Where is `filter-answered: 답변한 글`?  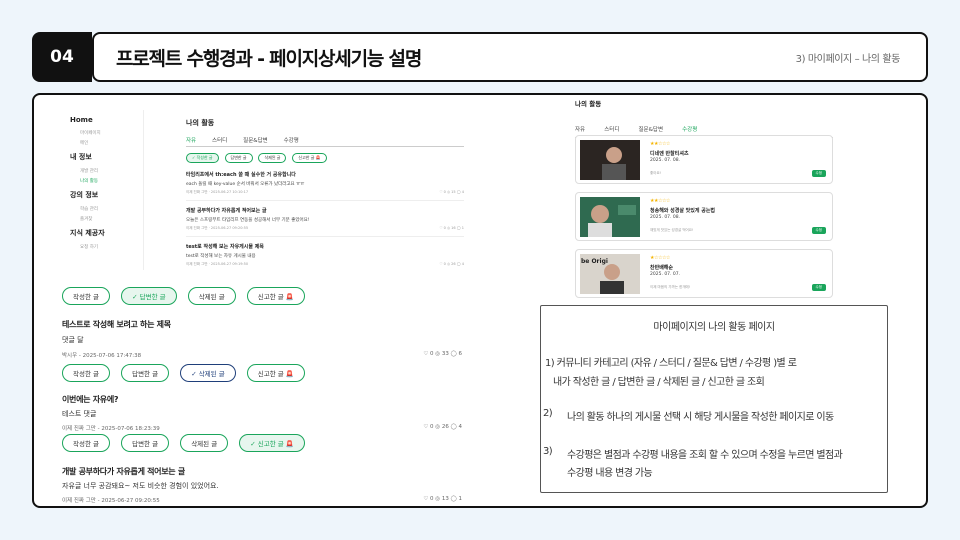
filter-answered: 답변한 글 is located at coordinates (238, 158).